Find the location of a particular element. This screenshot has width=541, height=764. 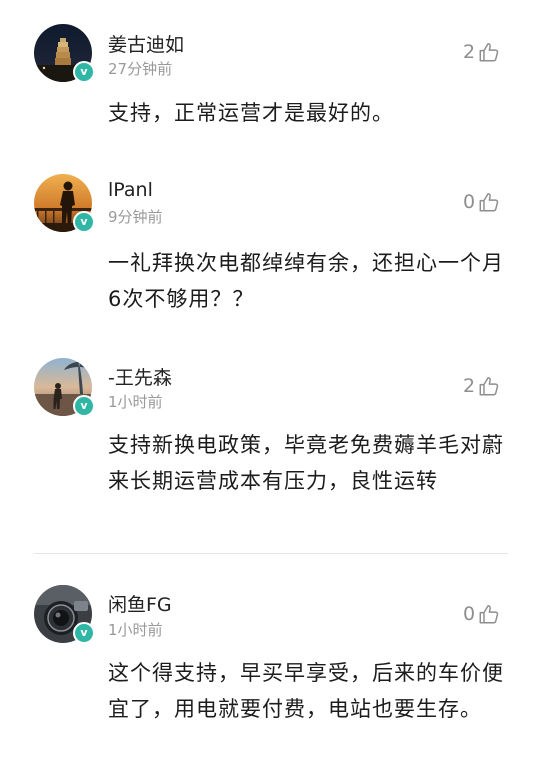

divider is located at coordinates (271, 553).